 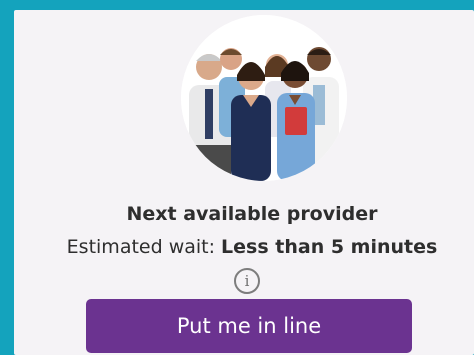 What do you see at coordinates (252, 214) in the screenshot?
I see `next-provider-heading: Next available provider` at bounding box center [252, 214].